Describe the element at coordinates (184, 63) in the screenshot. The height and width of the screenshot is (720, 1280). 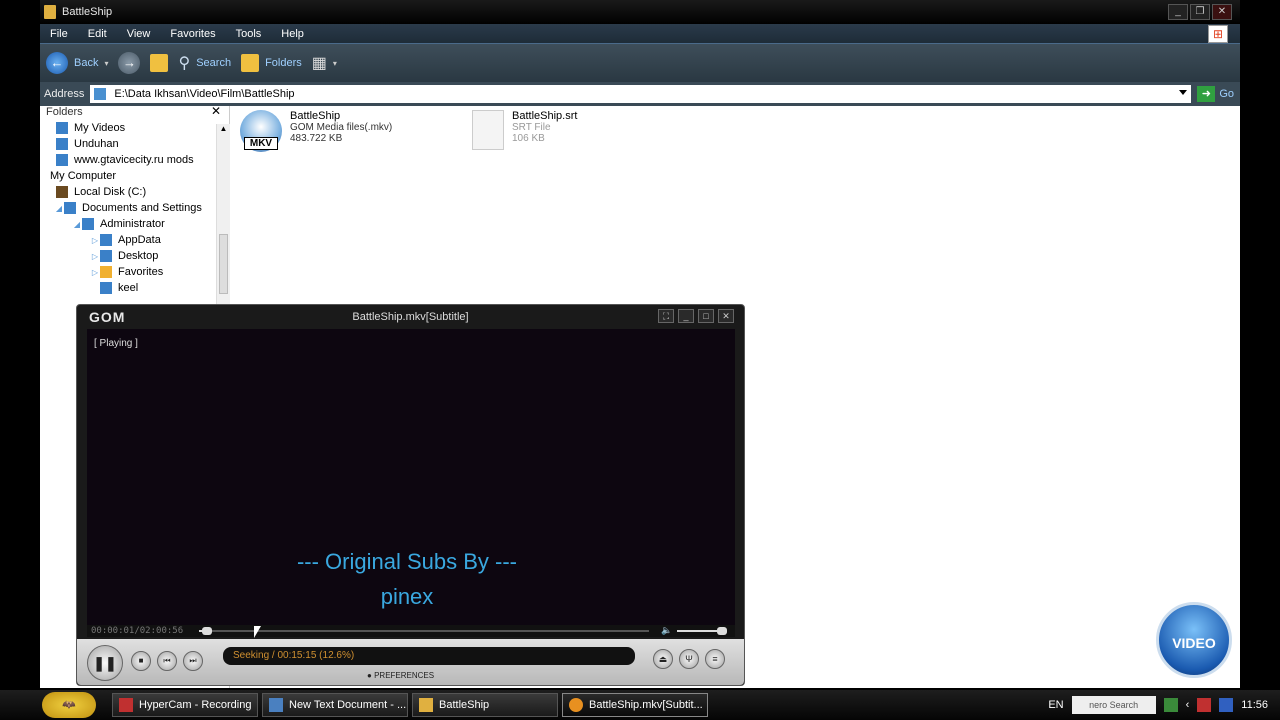
I see `search-icon: ⚲` at that location.